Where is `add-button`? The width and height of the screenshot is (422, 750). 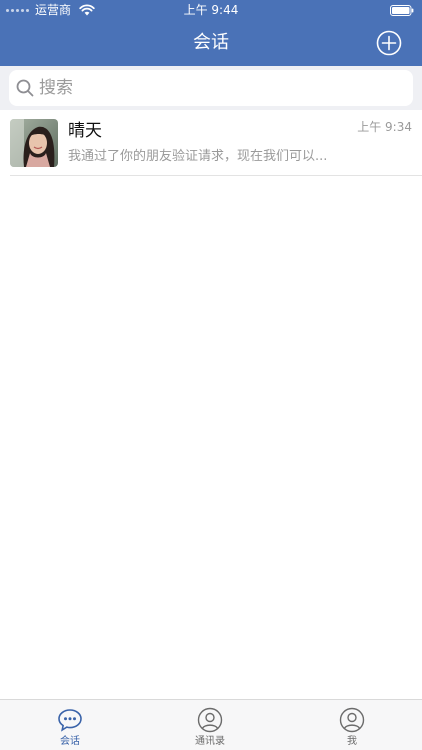 add-button is located at coordinates (389, 43).